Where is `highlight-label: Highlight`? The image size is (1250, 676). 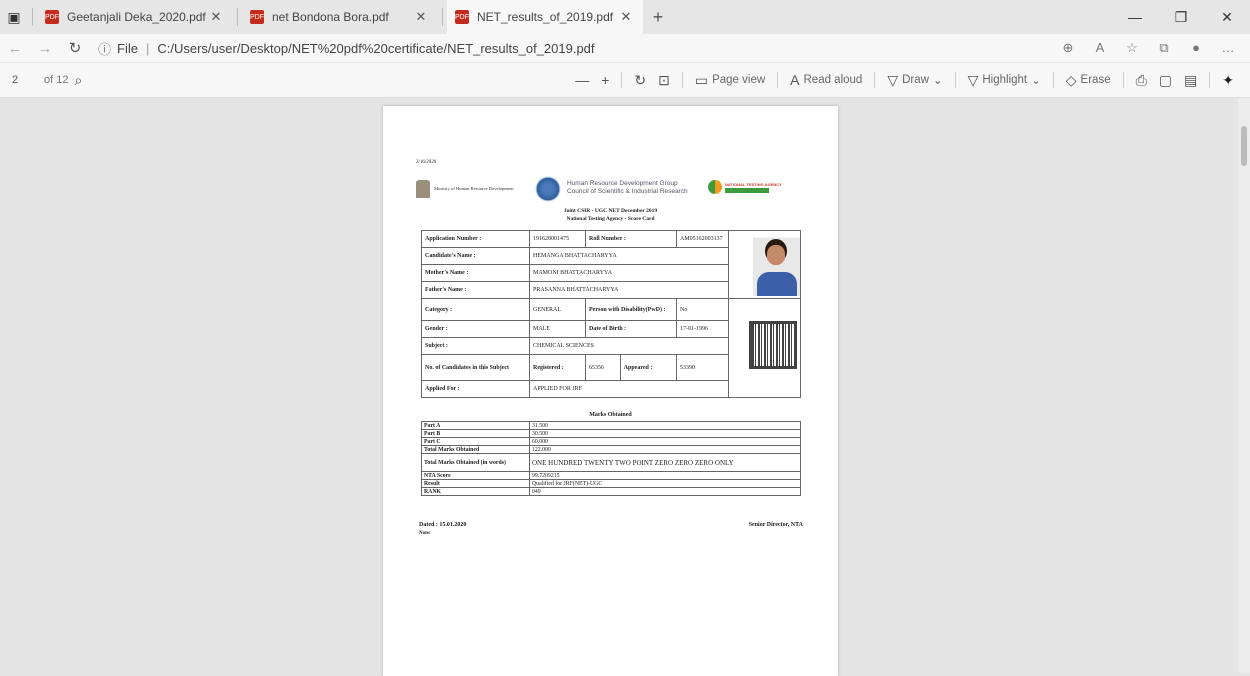
highlight-label: Highlight is located at coordinates (1005, 80).